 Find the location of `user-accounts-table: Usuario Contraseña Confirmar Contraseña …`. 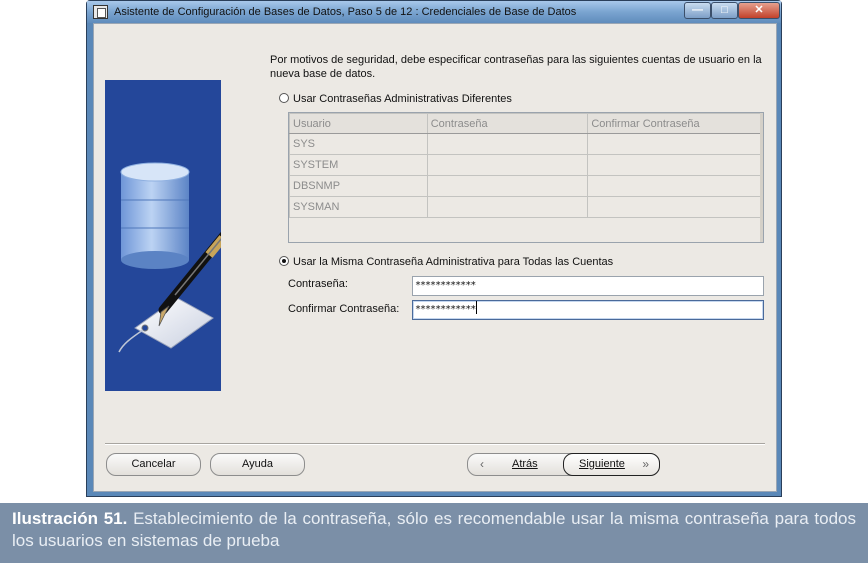

user-accounts-table: Usuario Contraseña Confirmar Contraseña … is located at coordinates (526, 177).